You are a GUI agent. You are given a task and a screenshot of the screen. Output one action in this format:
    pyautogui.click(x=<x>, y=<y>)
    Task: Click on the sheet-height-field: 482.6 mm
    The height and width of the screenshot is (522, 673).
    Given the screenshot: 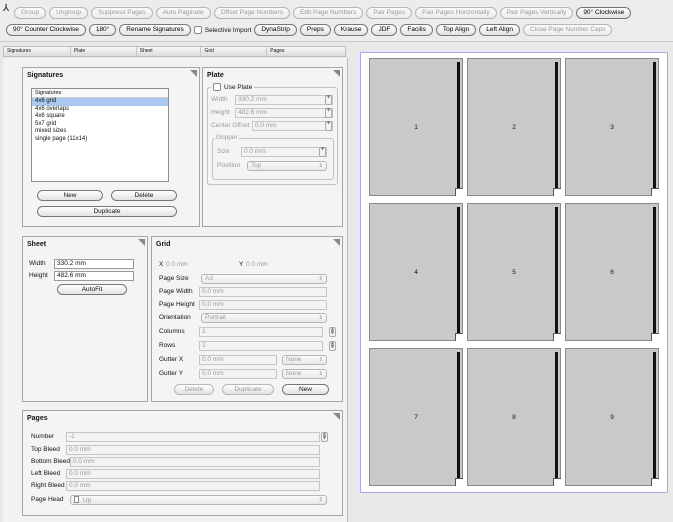 What is the action you would take?
    pyautogui.click(x=94, y=276)
    